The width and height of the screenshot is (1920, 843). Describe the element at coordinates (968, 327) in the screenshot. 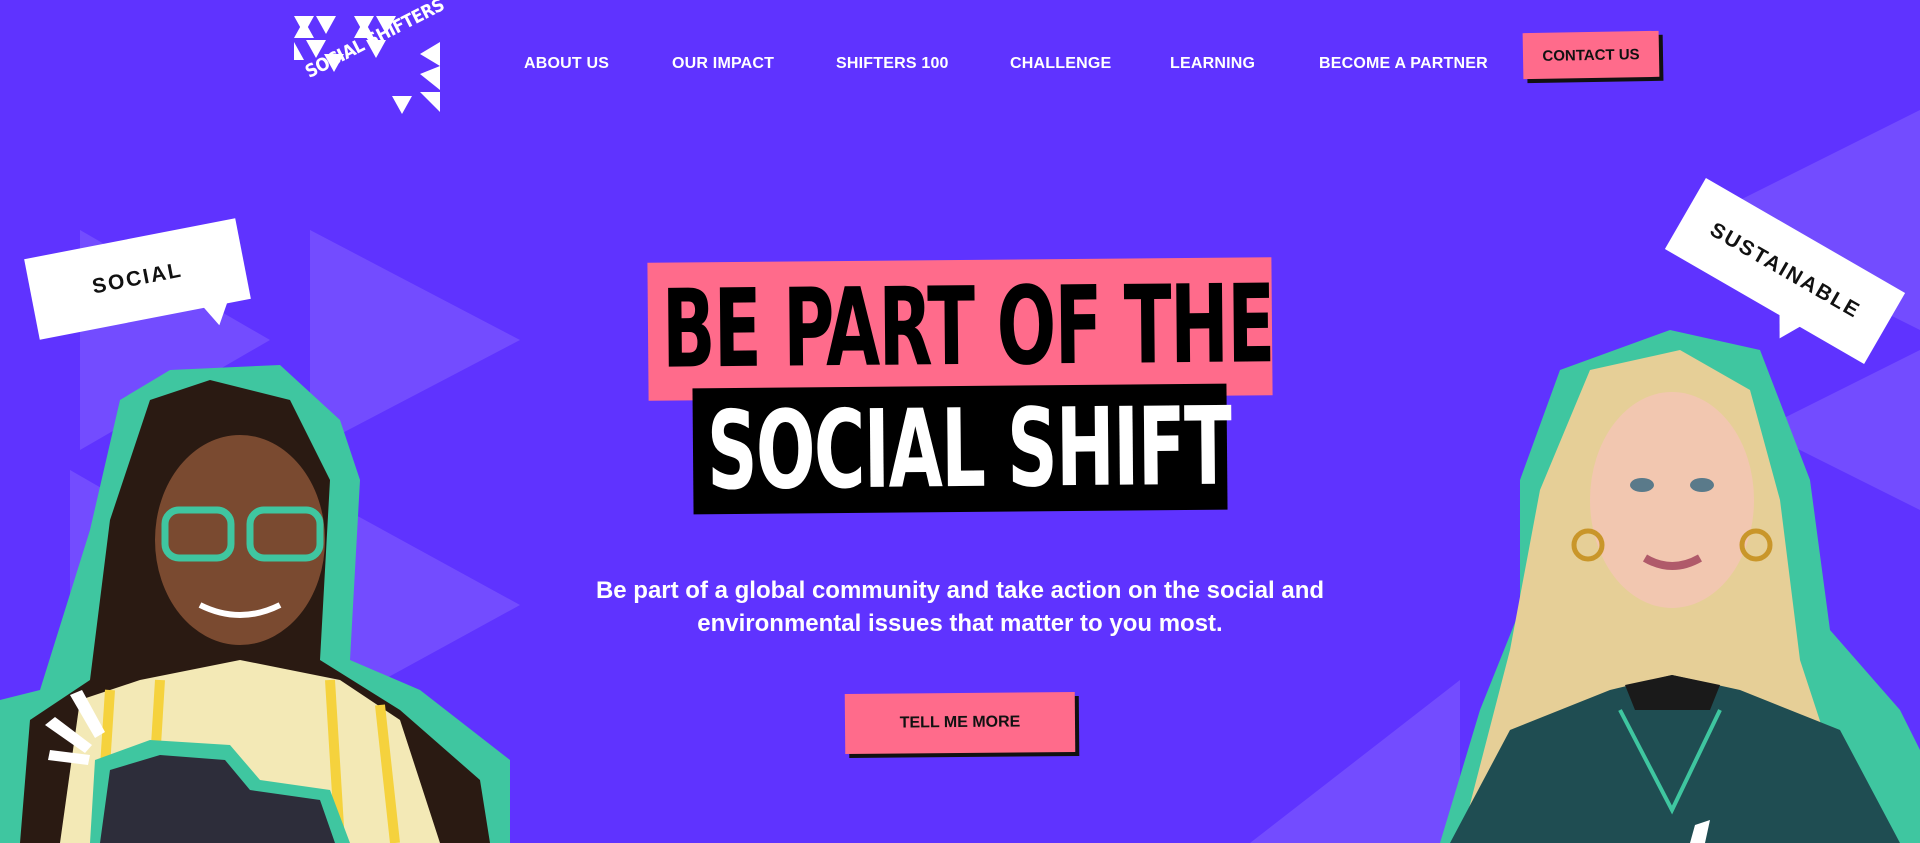

I see `headline-line-1: BE PART OF THE` at that location.